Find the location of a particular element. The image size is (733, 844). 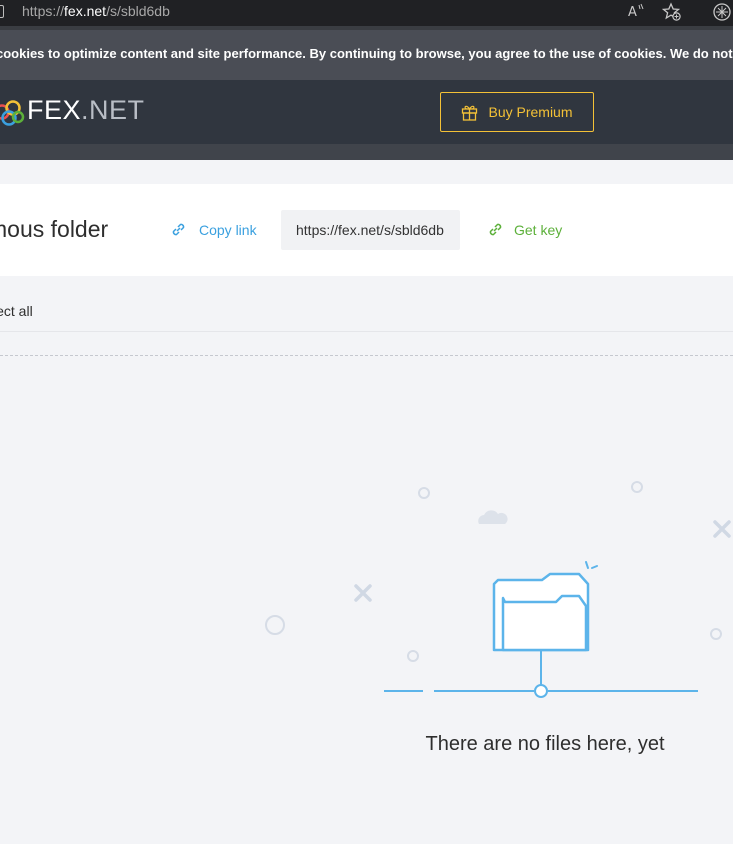

copy-link-button: Copy link is located at coordinates (213, 229).